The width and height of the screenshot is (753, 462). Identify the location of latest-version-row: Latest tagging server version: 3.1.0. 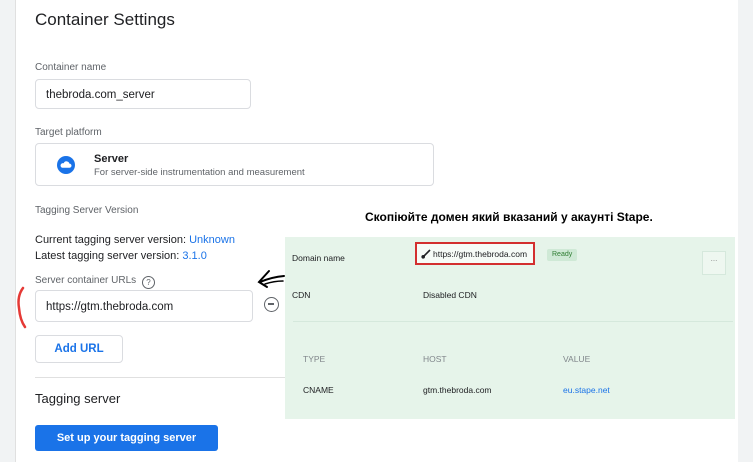
(121, 256).